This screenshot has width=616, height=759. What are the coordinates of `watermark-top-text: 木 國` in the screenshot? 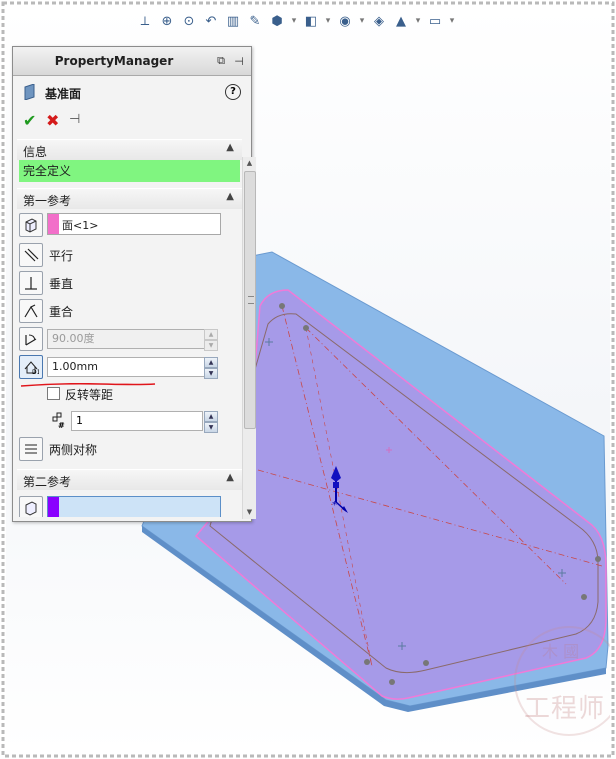 It's located at (561, 651).